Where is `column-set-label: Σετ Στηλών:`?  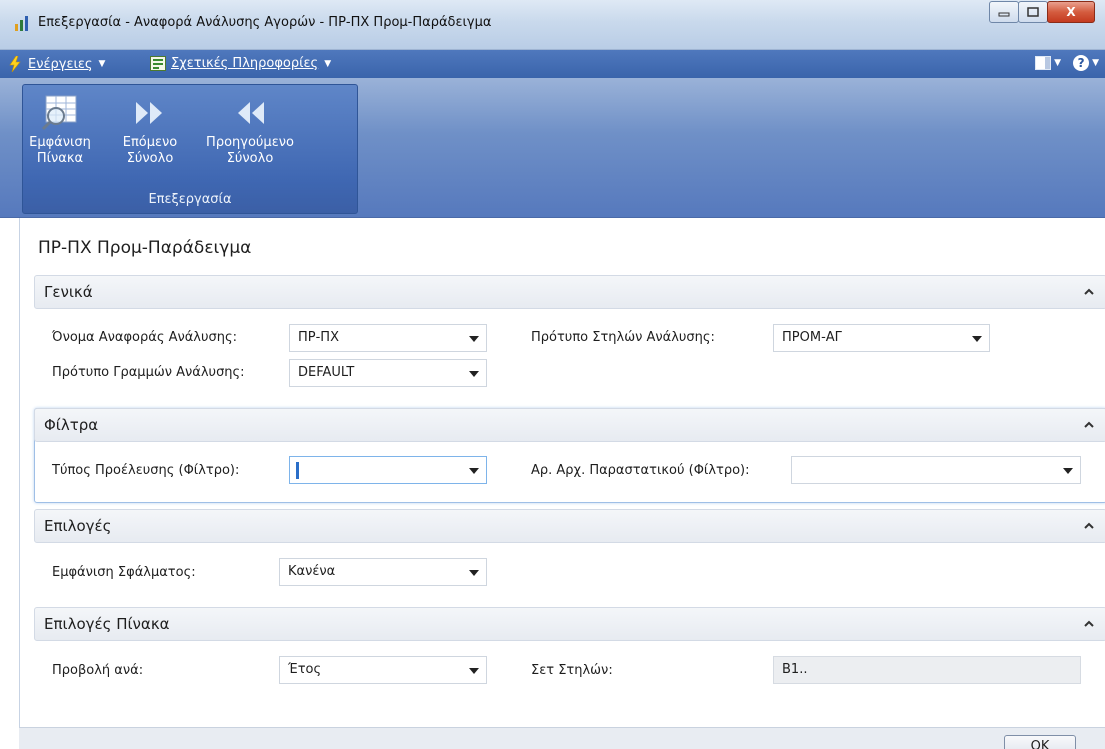
column-set-label: Σετ Στηλών: is located at coordinates (572, 670).